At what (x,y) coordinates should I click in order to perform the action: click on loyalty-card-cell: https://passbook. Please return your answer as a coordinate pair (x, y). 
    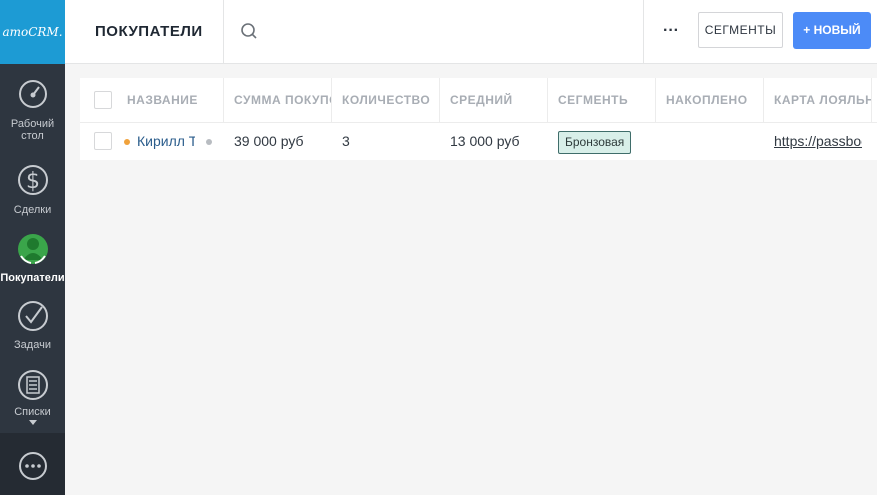
    Looking at the image, I should click on (813, 141).